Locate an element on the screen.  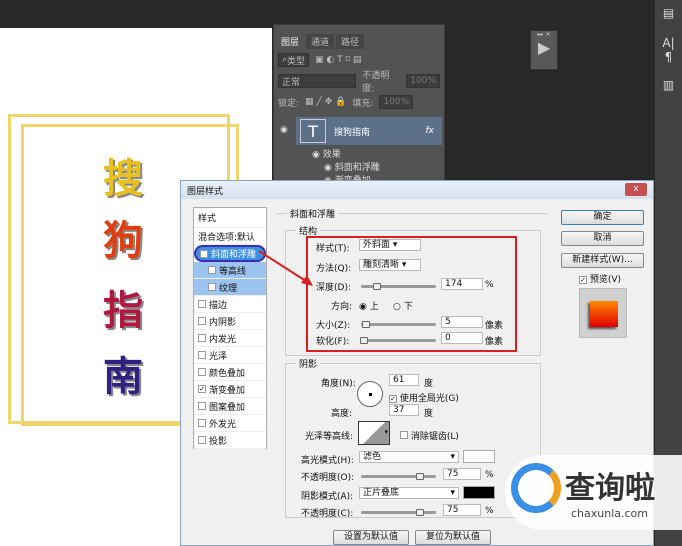
style-item-bevel: ✓ 斜面和浮雕 is located at coordinates (230, 253).